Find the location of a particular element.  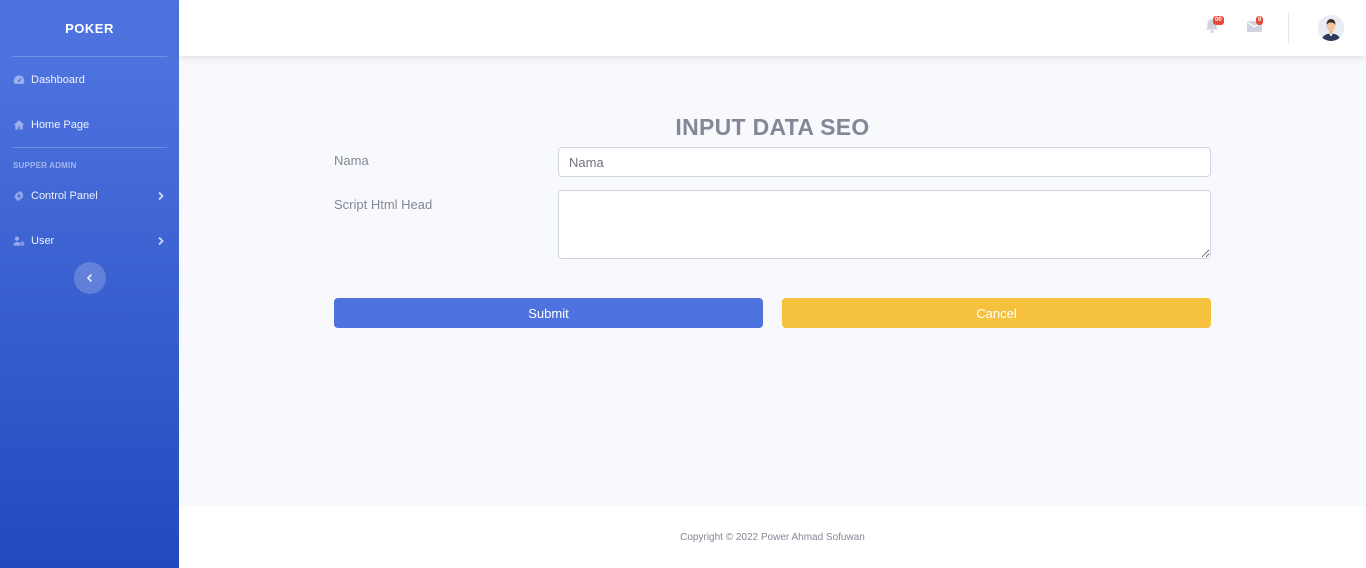

nama-input is located at coordinates (884, 162).